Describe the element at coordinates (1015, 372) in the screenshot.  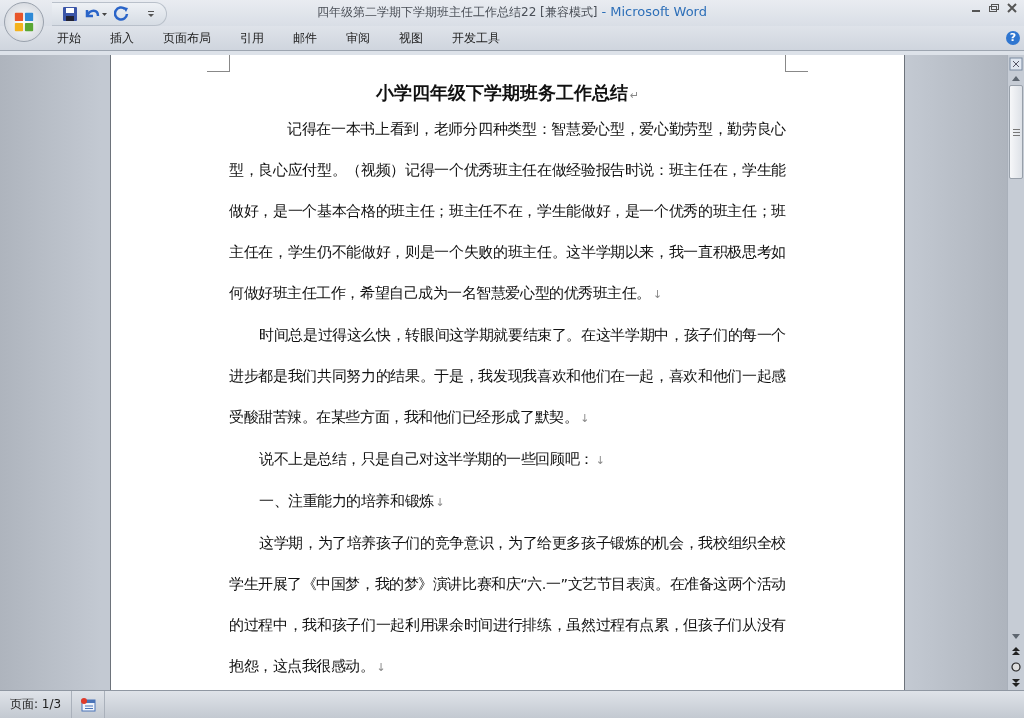
I see `vertical-scrollbar` at that location.